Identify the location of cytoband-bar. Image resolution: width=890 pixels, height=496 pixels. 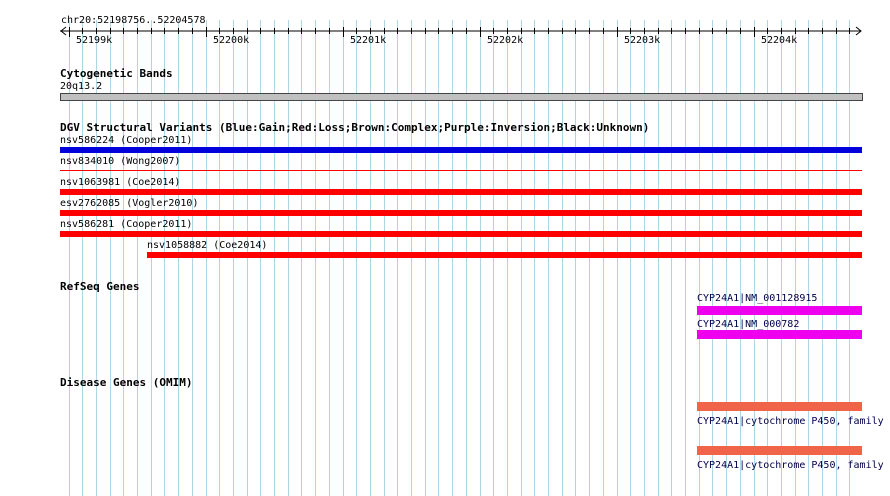
(461, 97).